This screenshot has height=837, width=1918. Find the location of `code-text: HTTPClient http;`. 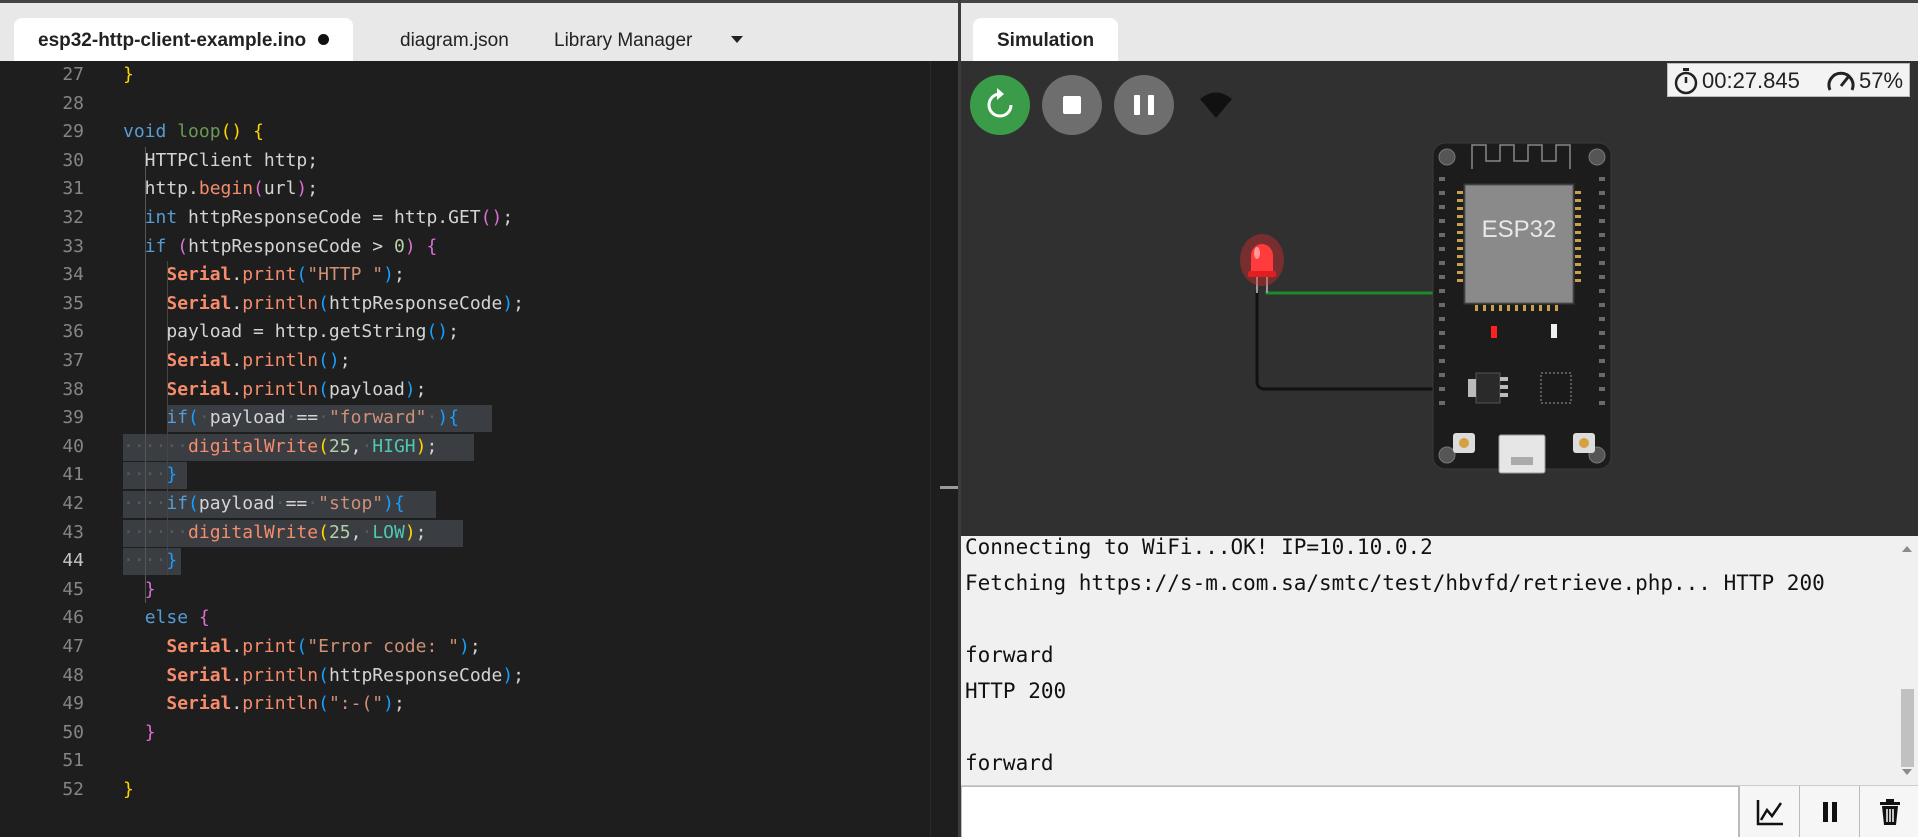

code-text: HTTPClient http; is located at coordinates (221, 160).